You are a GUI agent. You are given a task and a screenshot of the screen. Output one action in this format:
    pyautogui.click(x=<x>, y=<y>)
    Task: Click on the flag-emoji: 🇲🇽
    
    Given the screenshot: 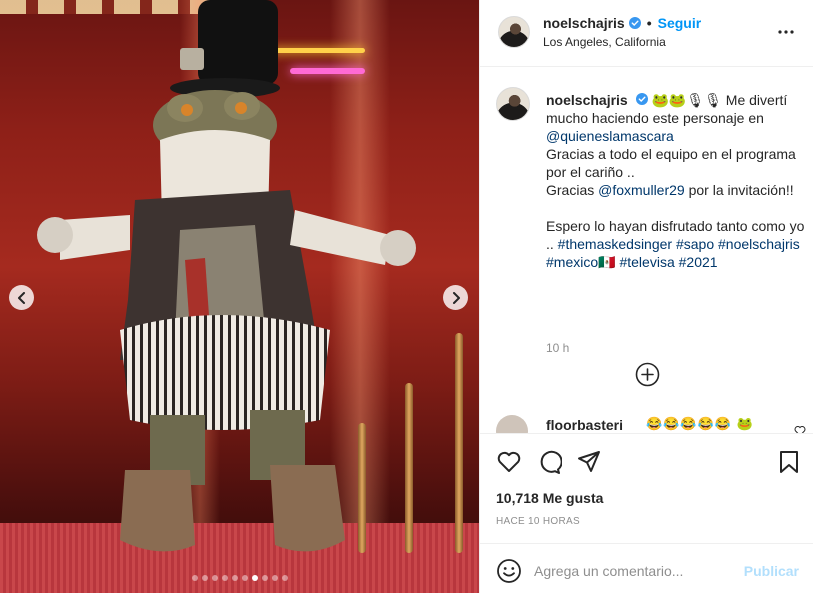 What is the action you would take?
    pyautogui.click(x=607, y=262)
    